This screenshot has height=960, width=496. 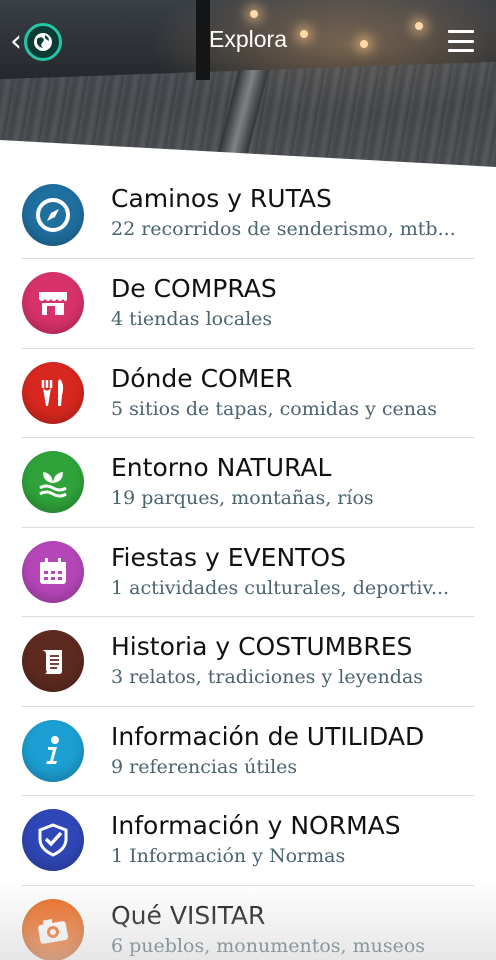 I want to click on item-subtitle: 6 pueblos, monumentos, museos, so click(x=268, y=945).